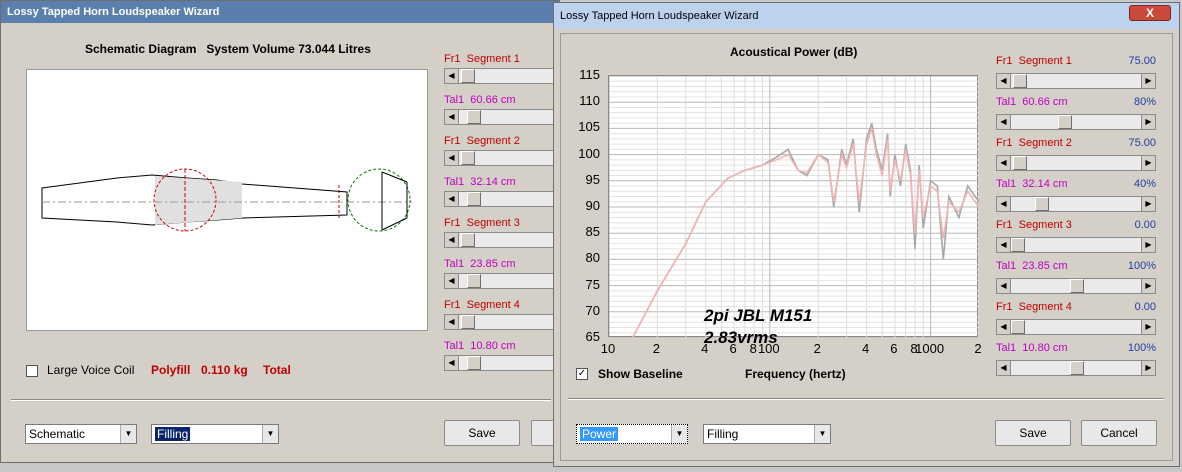 The width and height of the screenshot is (1182, 472). I want to click on check-icon: ✓, so click(582, 373).